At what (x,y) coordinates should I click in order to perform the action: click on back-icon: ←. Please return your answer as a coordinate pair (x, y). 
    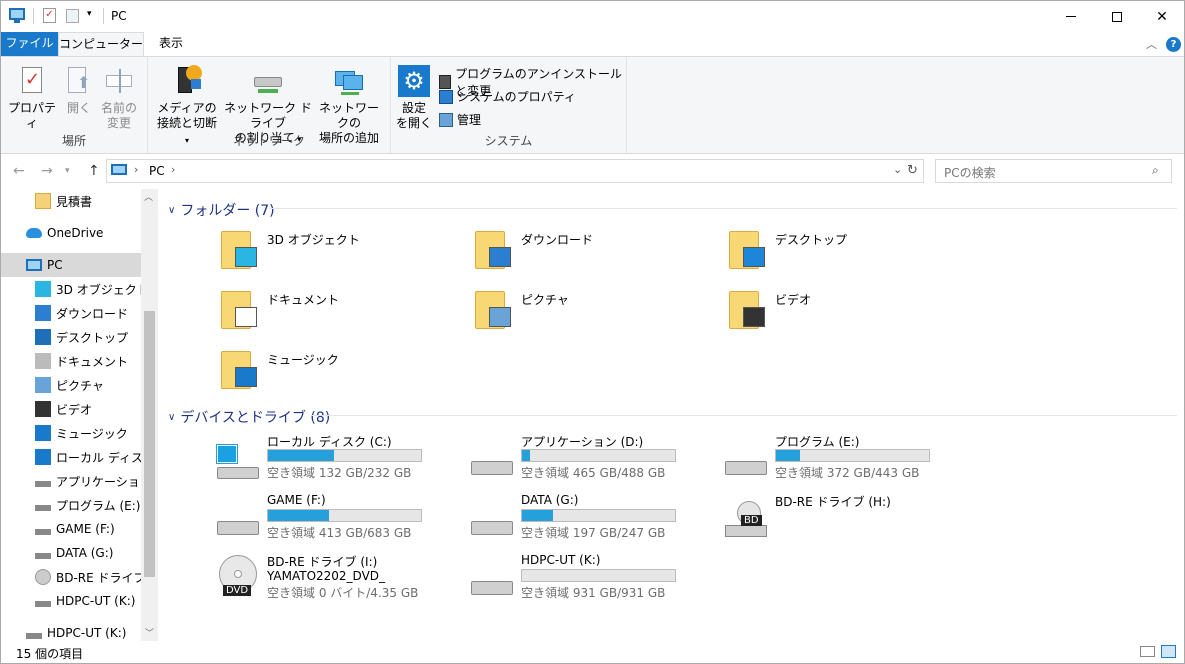
    Looking at the image, I should click on (19, 171).